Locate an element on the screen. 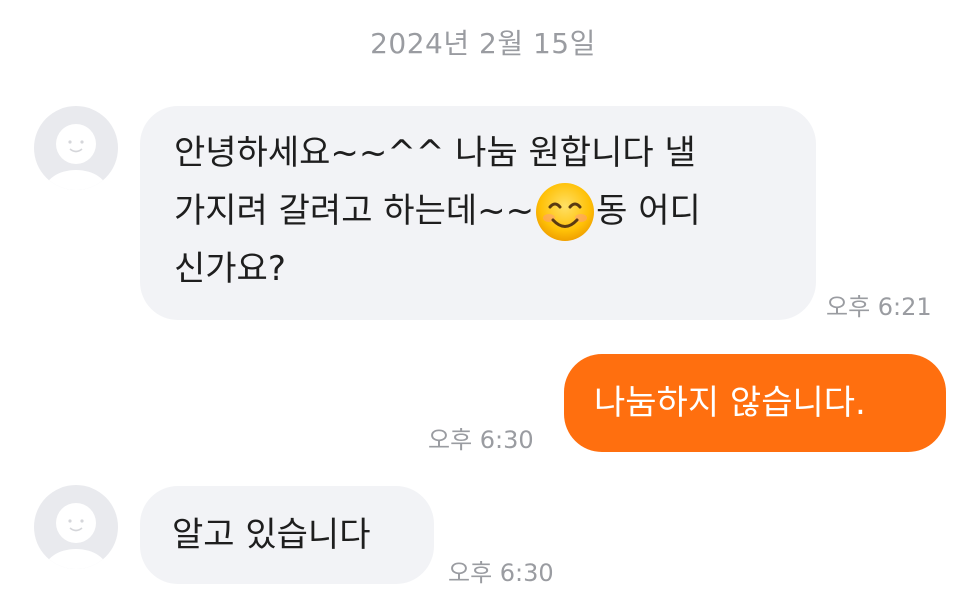 The image size is (966, 594). message-text: 동 어디 is located at coordinates (648, 211).